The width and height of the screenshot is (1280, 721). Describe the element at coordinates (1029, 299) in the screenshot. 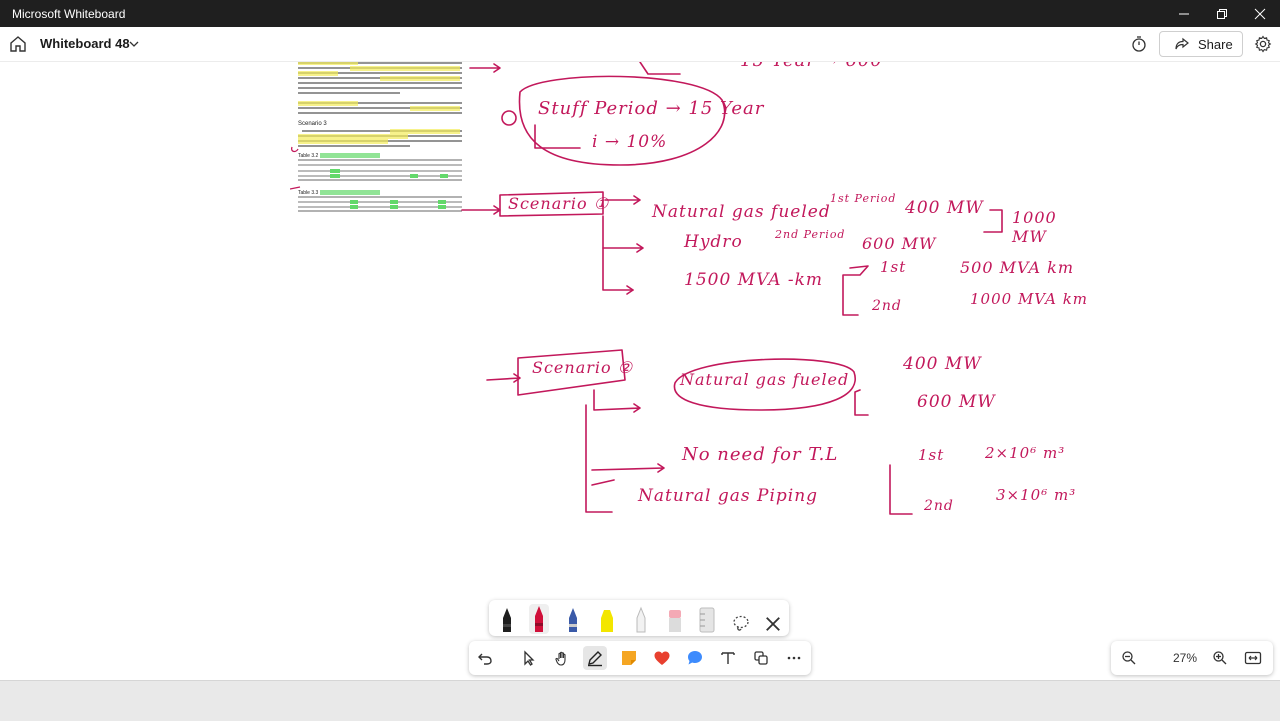

I see `ink-s1-tl-2nd-val: 1000 MVA km` at that location.